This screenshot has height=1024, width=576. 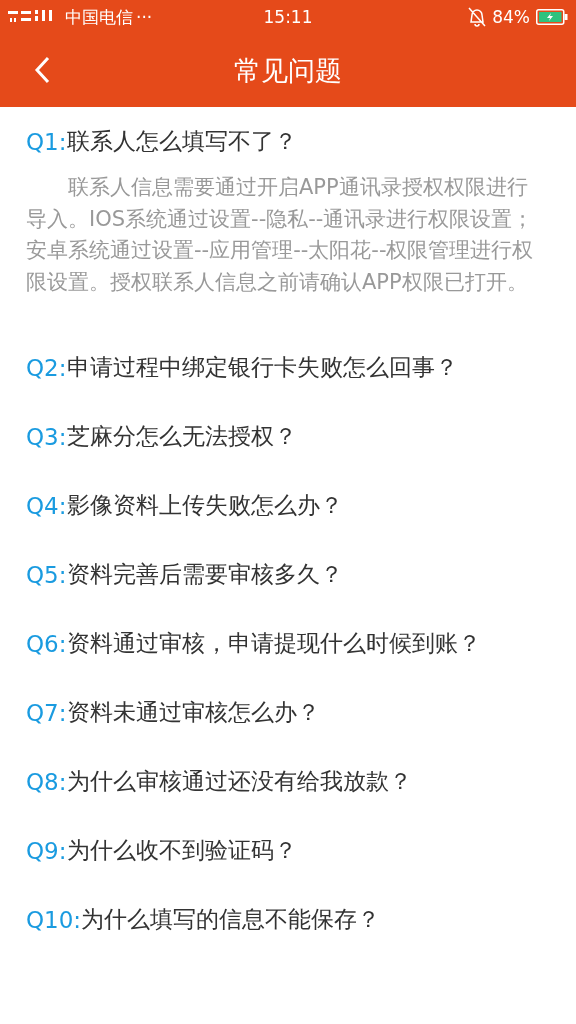 I want to click on back-chevron-icon, so click(x=42, y=70).